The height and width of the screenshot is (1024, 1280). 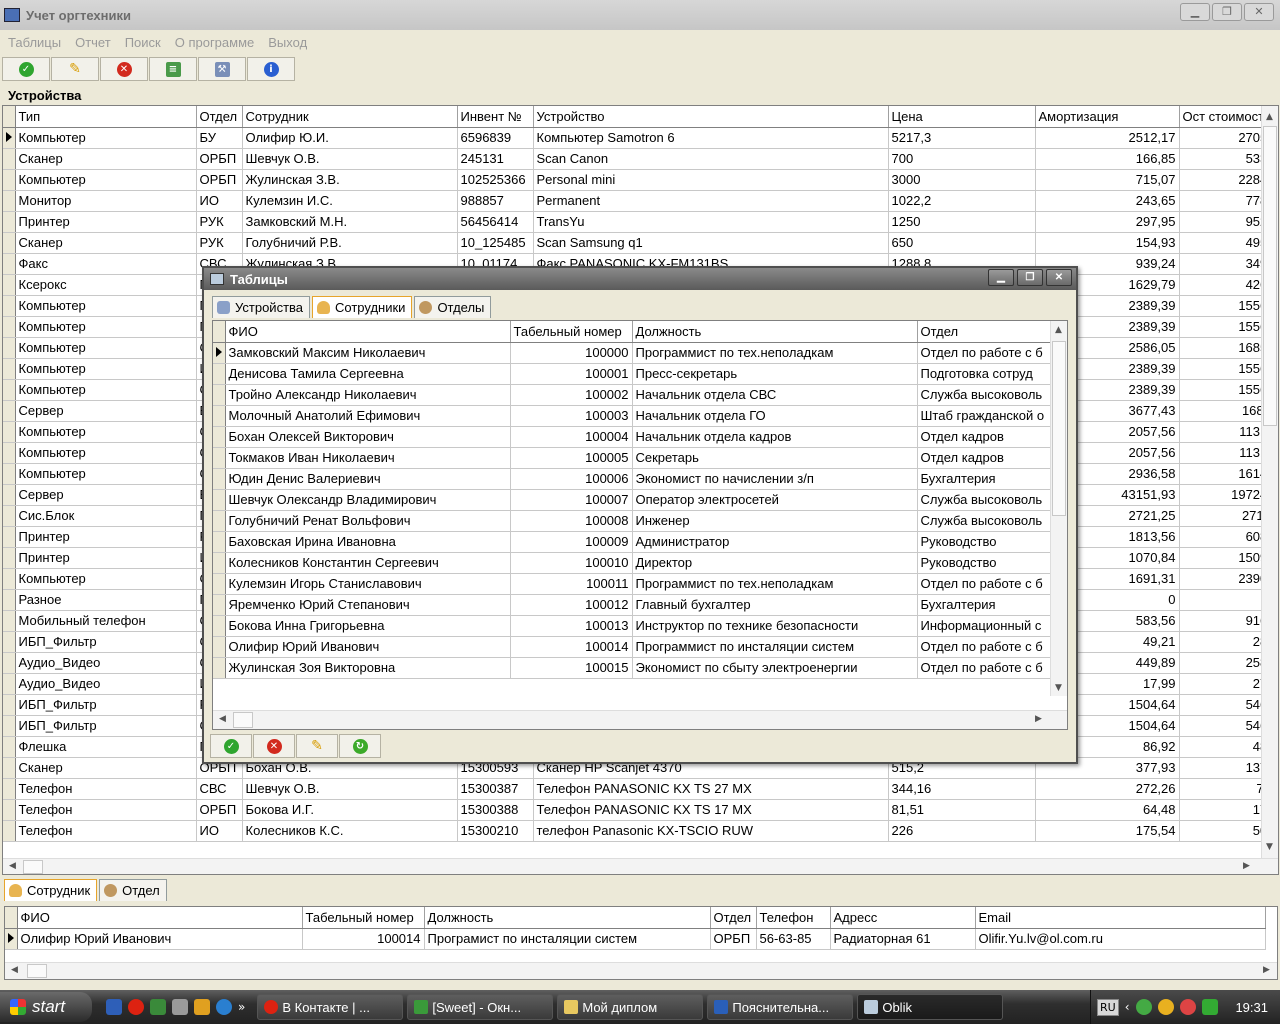 I want to click on dev-inventory: 10_125485, so click(x=495, y=243).